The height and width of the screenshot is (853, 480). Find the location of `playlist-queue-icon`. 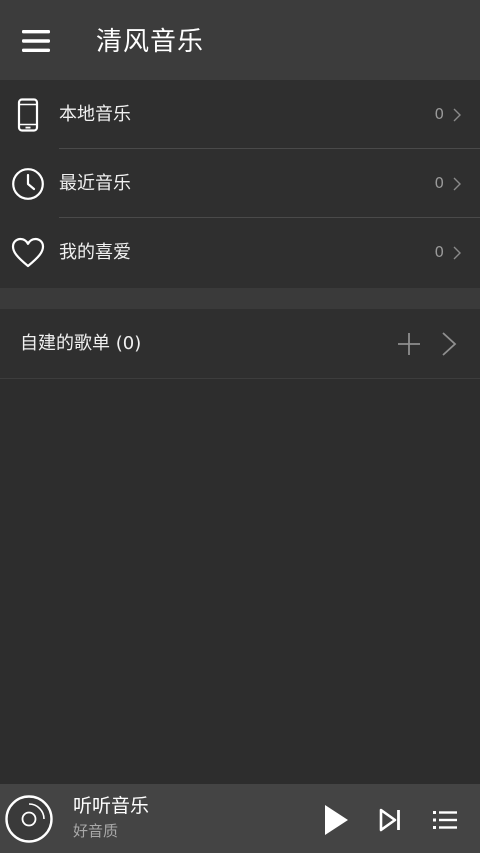

playlist-queue-icon is located at coordinates (445, 820).